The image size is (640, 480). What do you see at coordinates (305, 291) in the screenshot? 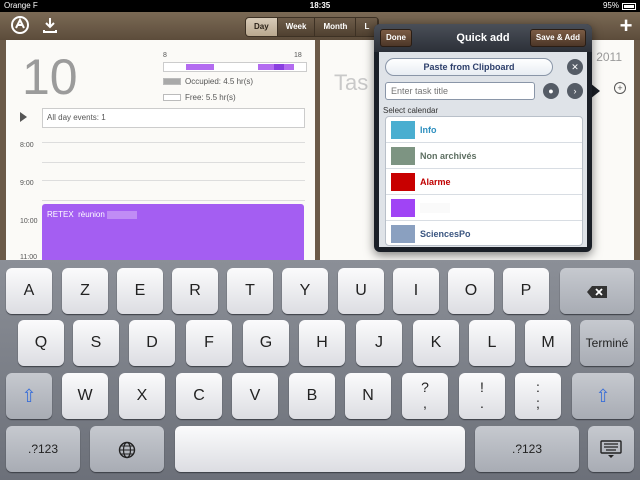
I see `key-y: Y` at bounding box center [305, 291].